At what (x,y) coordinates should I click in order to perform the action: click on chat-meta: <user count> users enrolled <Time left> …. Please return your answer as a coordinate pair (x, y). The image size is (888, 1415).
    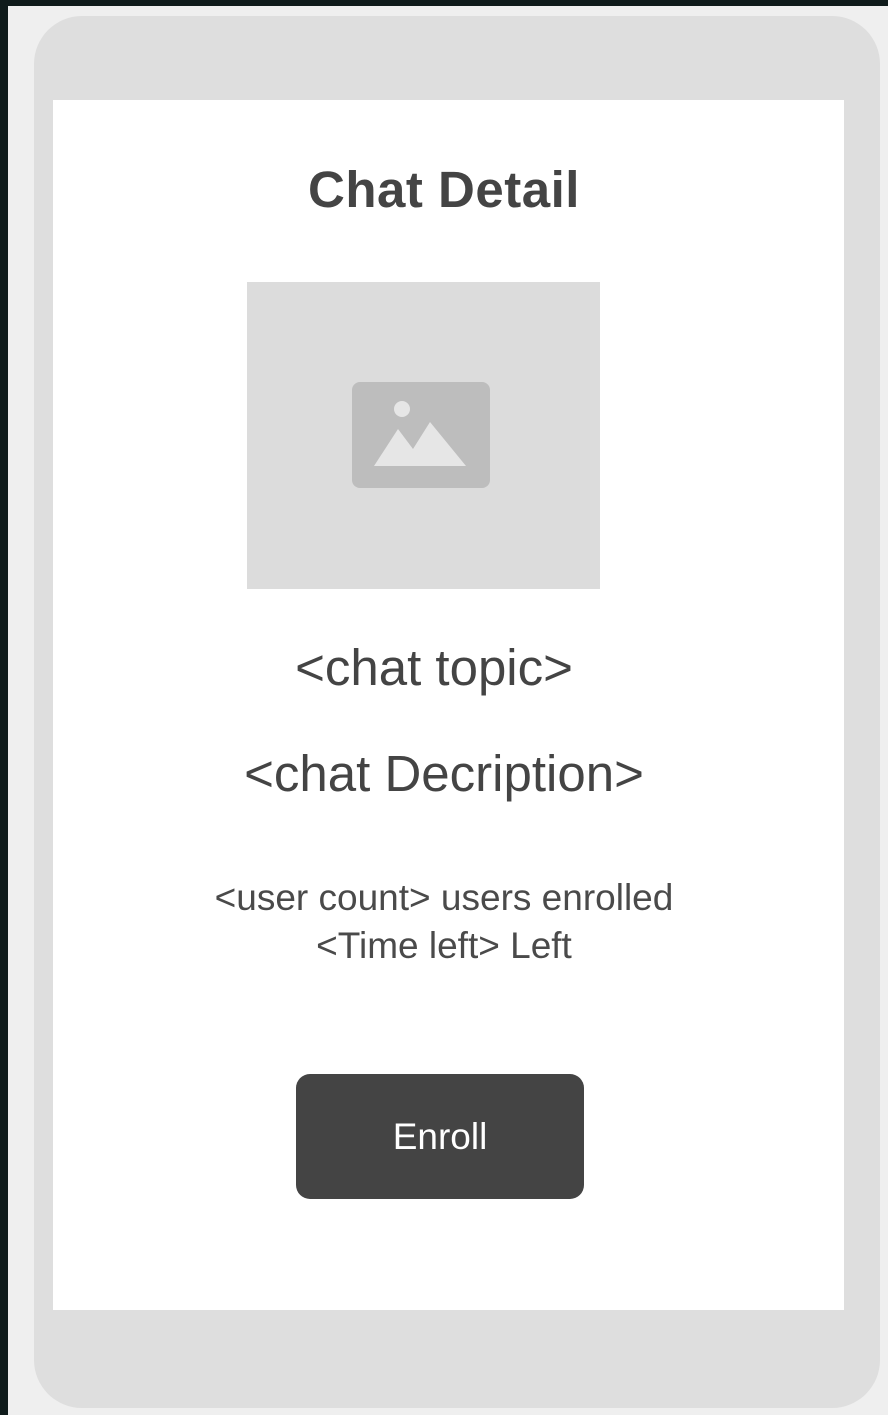
    Looking at the image, I should click on (444, 922).